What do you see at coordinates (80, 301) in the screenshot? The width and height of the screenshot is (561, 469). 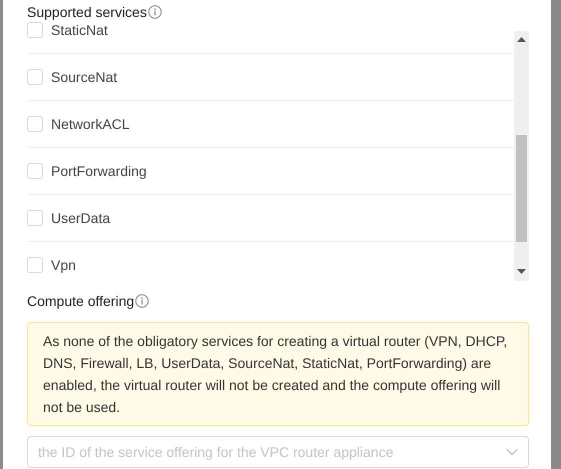 I see `field-label: Compute offering` at bounding box center [80, 301].